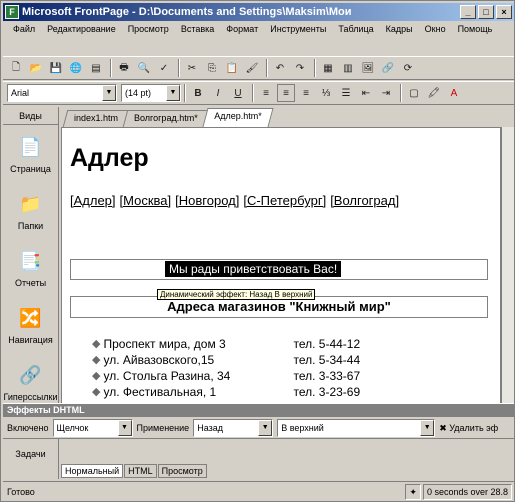 This screenshot has height=502, width=515. What do you see at coordinates (486, 12) in the screenshot?
I see `maximize-button: □` at bounding box center [486, 12].